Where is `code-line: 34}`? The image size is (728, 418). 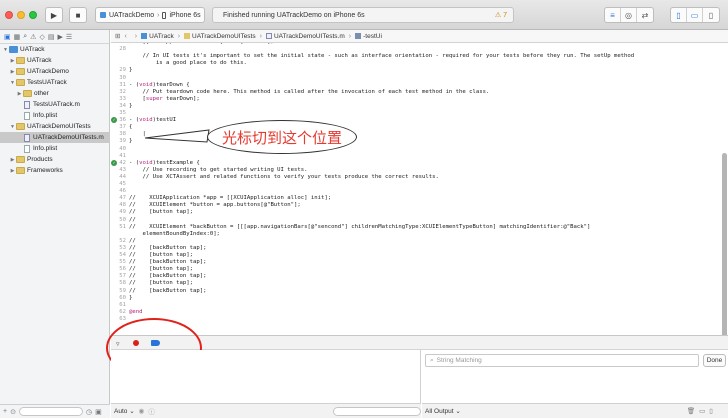
code-line: 34} is located at coordinates (419, 106).